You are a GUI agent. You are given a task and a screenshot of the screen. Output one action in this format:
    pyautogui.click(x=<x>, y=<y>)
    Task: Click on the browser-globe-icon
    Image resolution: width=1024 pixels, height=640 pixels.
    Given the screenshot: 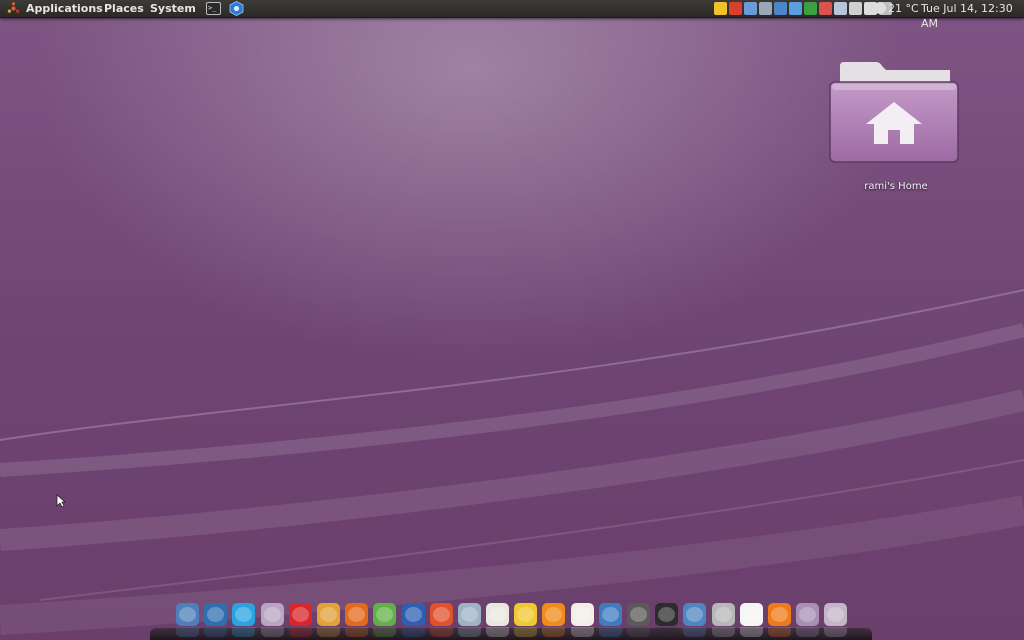 What is the action you would take?
    pyautogui.click(x=216, y=614)
    